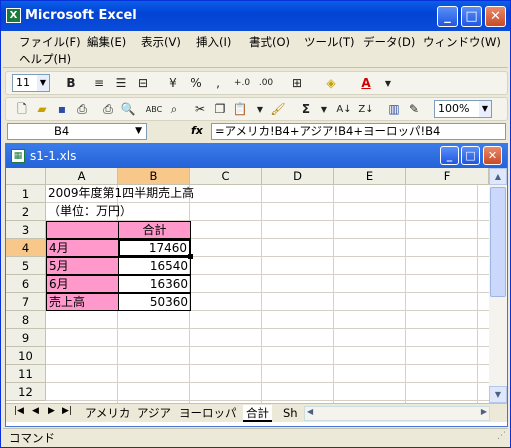  Describe the element at coordinates (154, 413) in the screenshot. I see `sheet-tab-asia: アジア` at that location.